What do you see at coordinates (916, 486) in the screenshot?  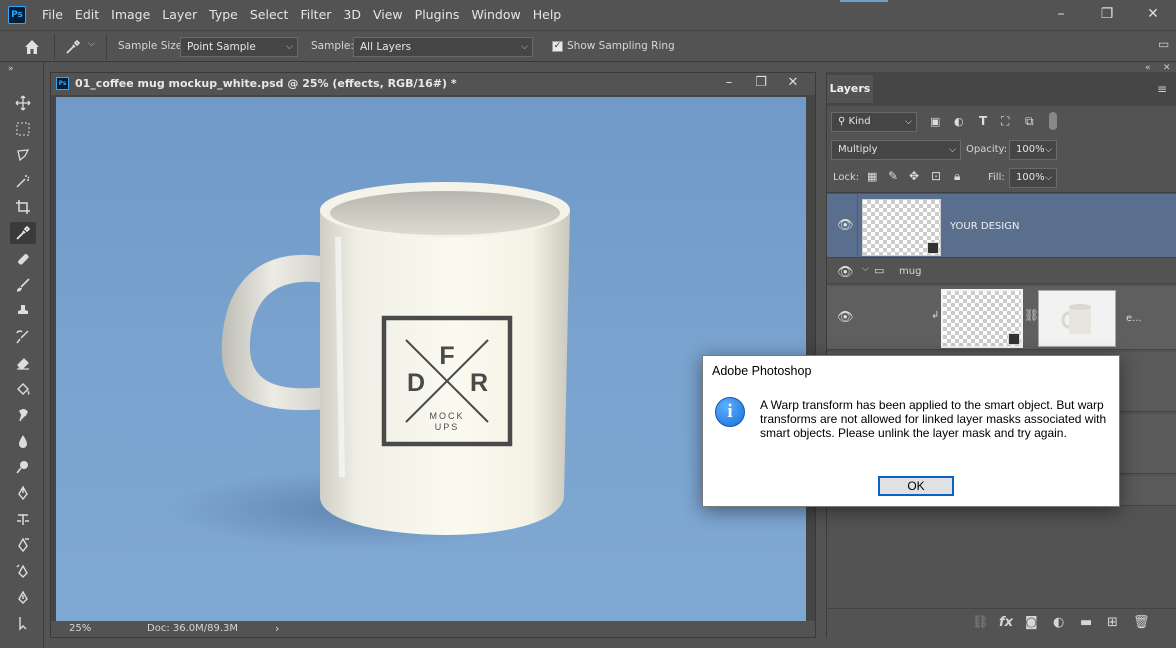 I see `ok-button: OK` at bounding box center [916, 486].